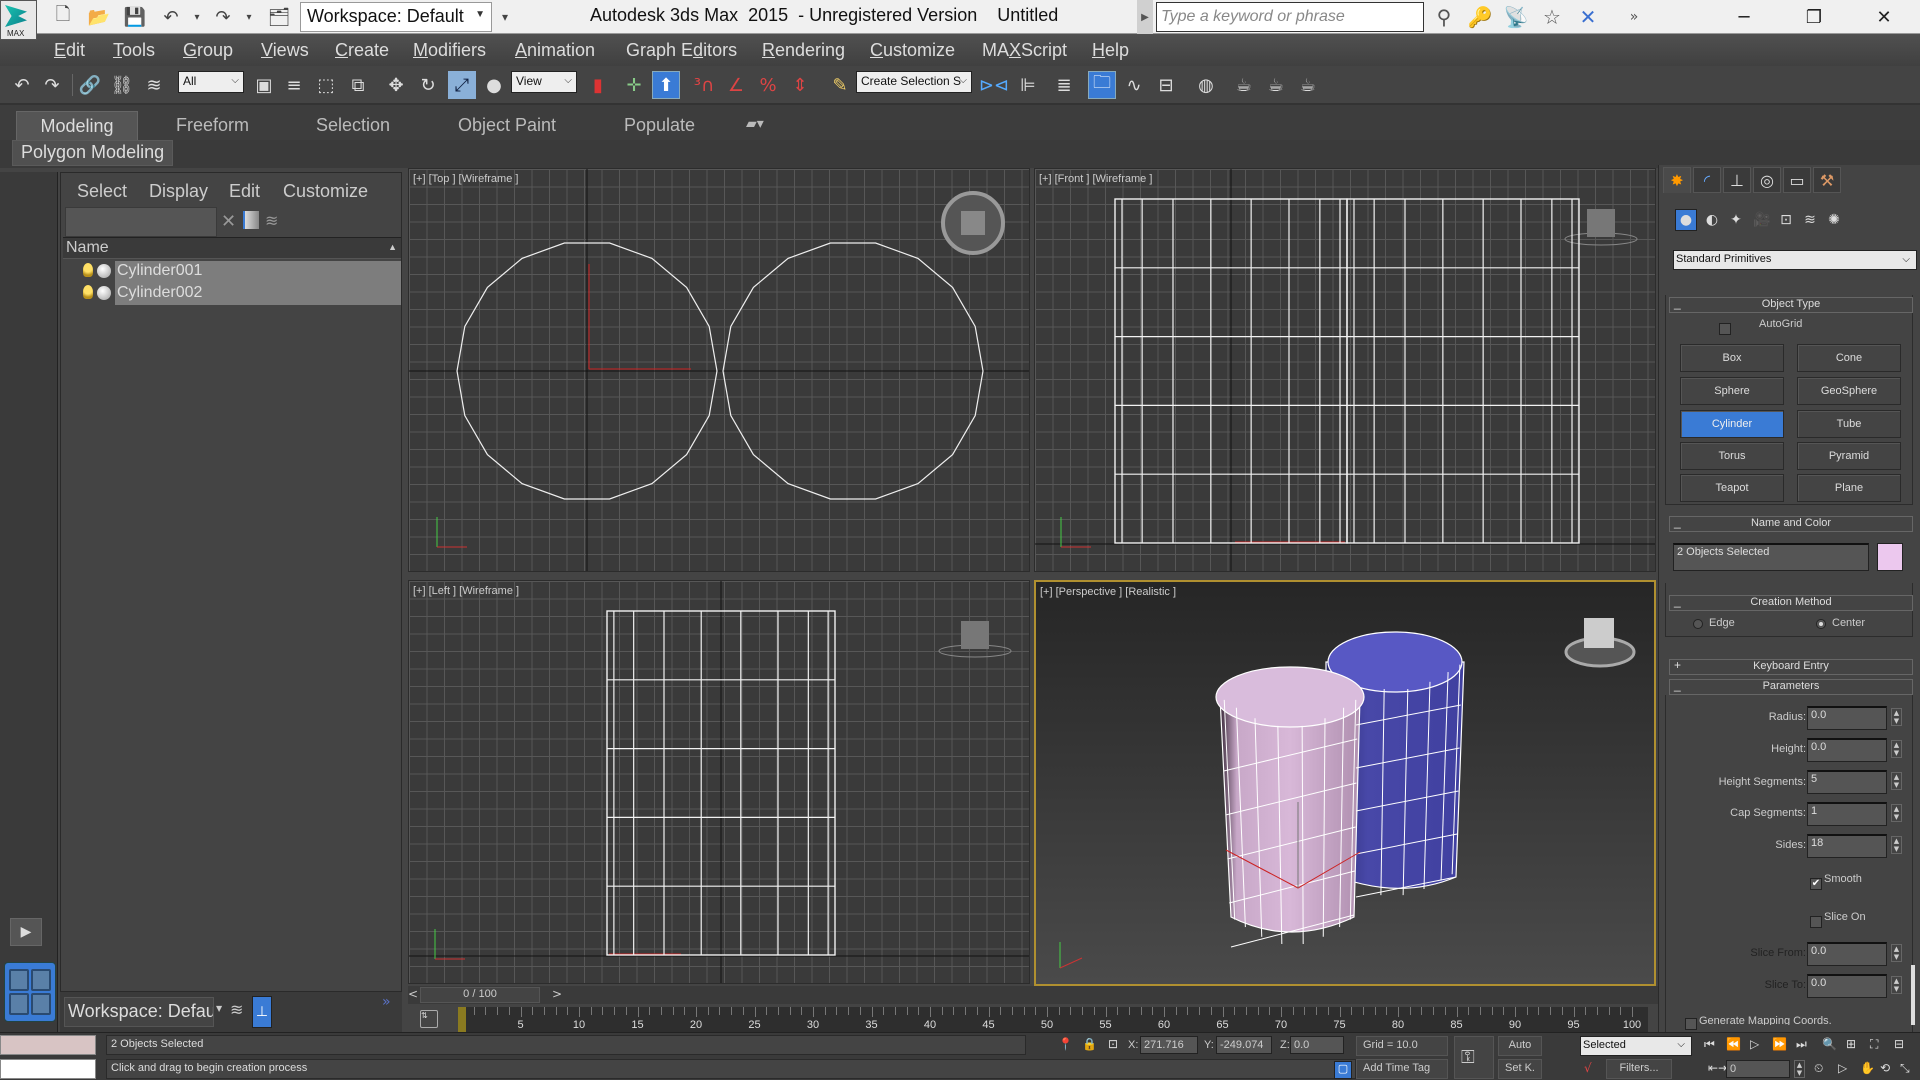 This screenshot has height=1080, width=1920. I want to click on tab-object-paint: Object Paint, so click(507, 126).